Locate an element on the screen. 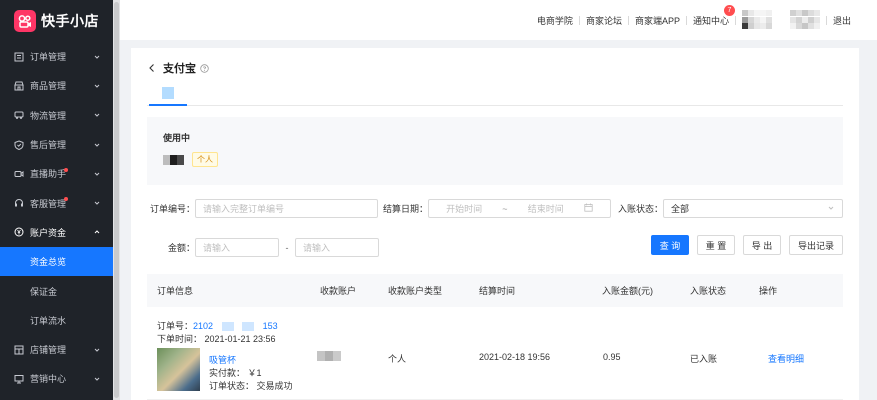 Image resolution: width=877 pixels, height=400 pixels. headset-icon is located at coordinates (19, 203).